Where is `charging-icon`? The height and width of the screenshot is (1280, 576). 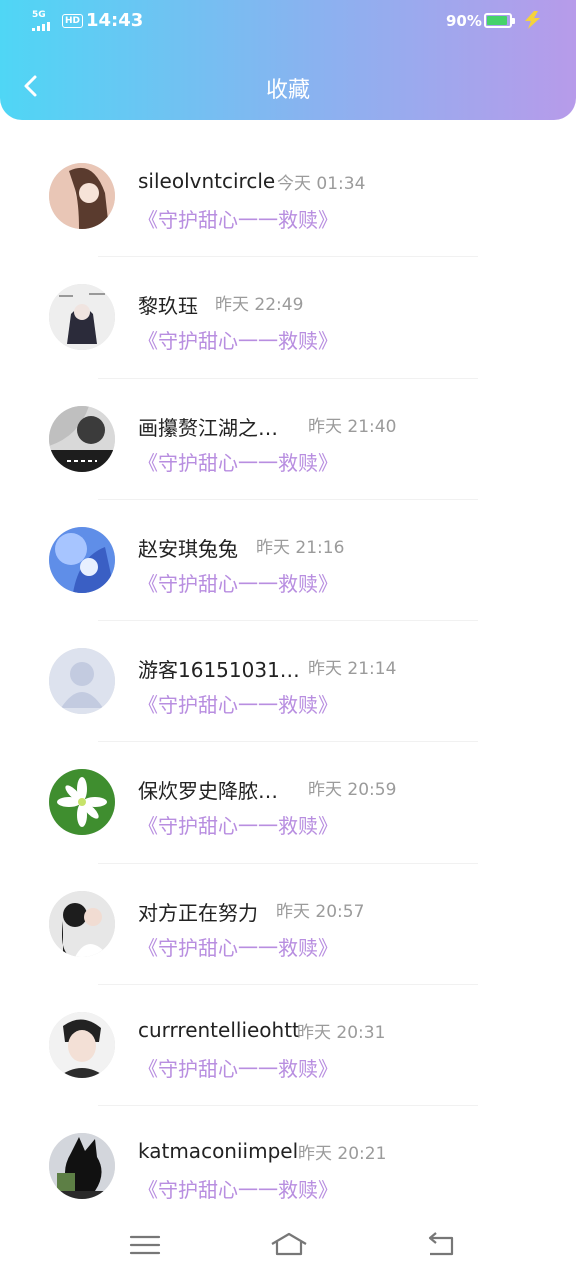
charging-icon is located at coordinates (532, 20).